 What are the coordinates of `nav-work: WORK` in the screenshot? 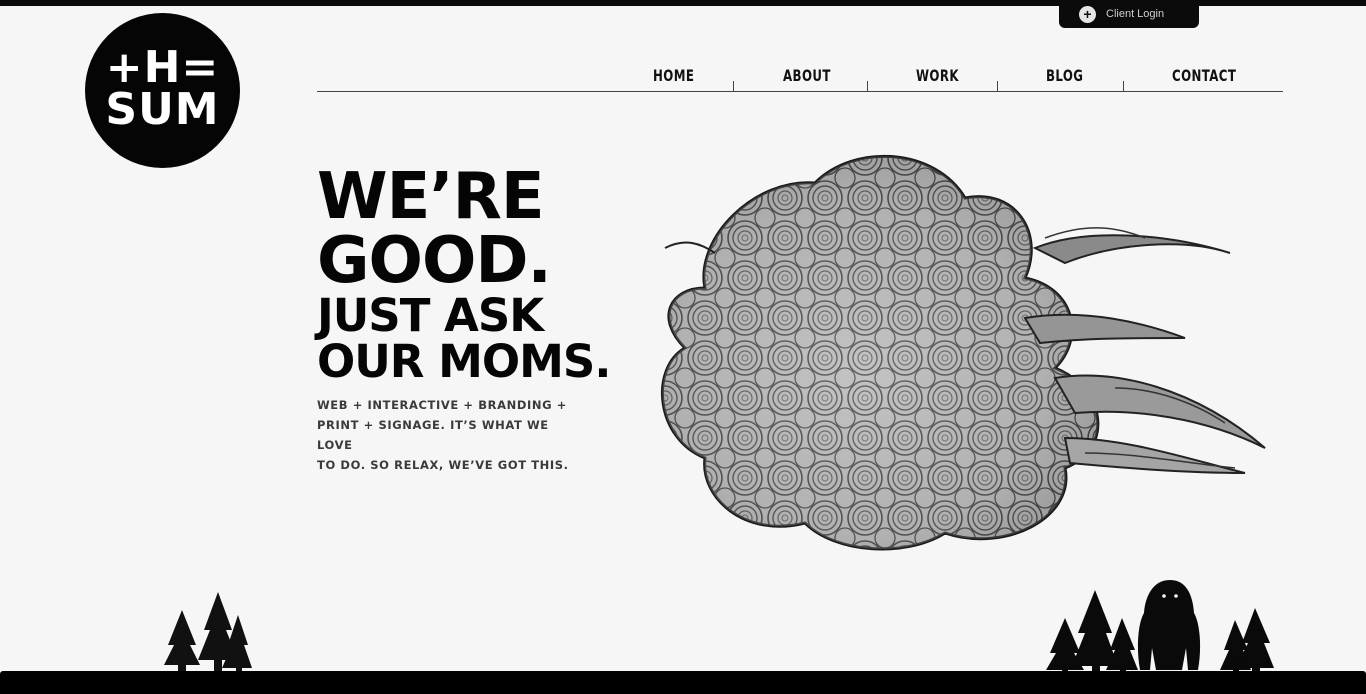 It's located at (937, 75).